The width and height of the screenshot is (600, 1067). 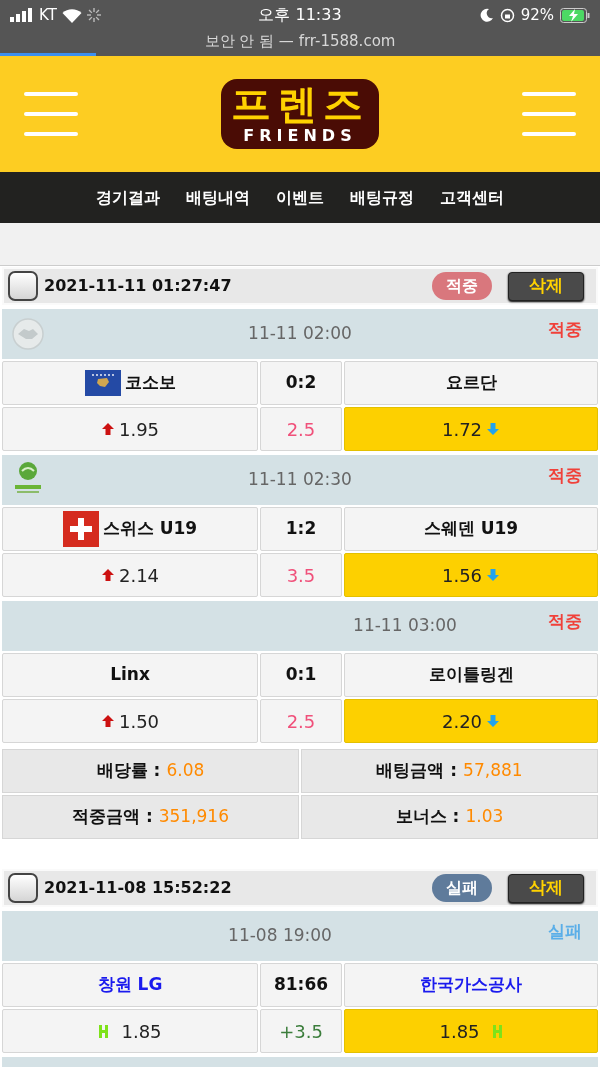 What do you see at coordinates (301, 1031) in the screenshot?
I see `line-cell: +3.5` at bounding box center [301, 1031].